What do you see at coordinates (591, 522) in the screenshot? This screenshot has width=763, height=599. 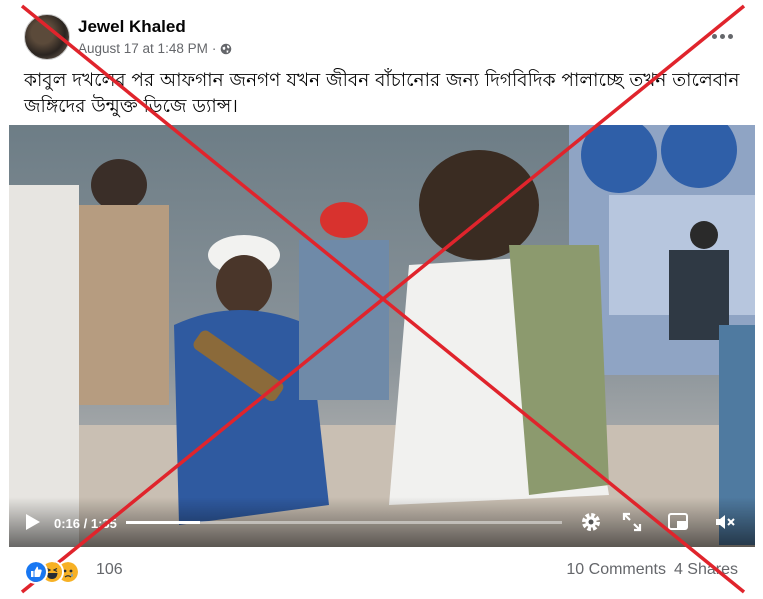 I see `gear-icon` at bounding box center [591, 522].